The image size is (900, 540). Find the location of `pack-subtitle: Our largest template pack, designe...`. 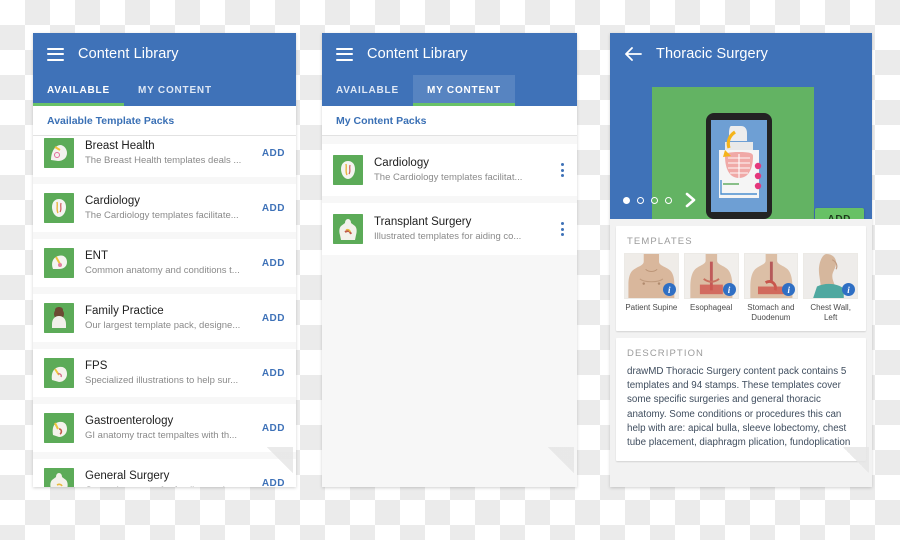

pack-subtitle: Our largest template pack, designe... is located at coordinates (163, 325).